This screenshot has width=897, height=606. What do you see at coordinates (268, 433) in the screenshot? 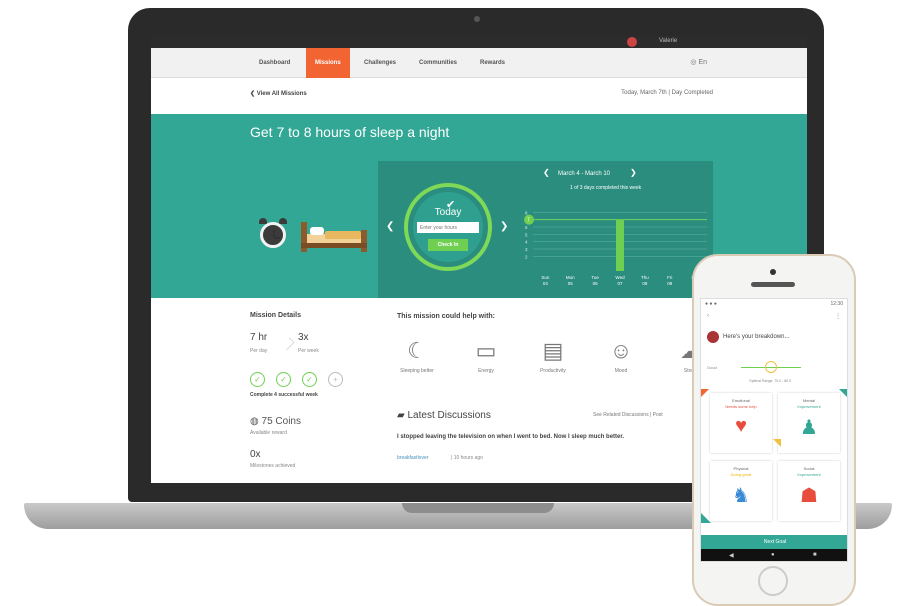
I see `coins-caption: Available reward` at bounding box center [268, 433].